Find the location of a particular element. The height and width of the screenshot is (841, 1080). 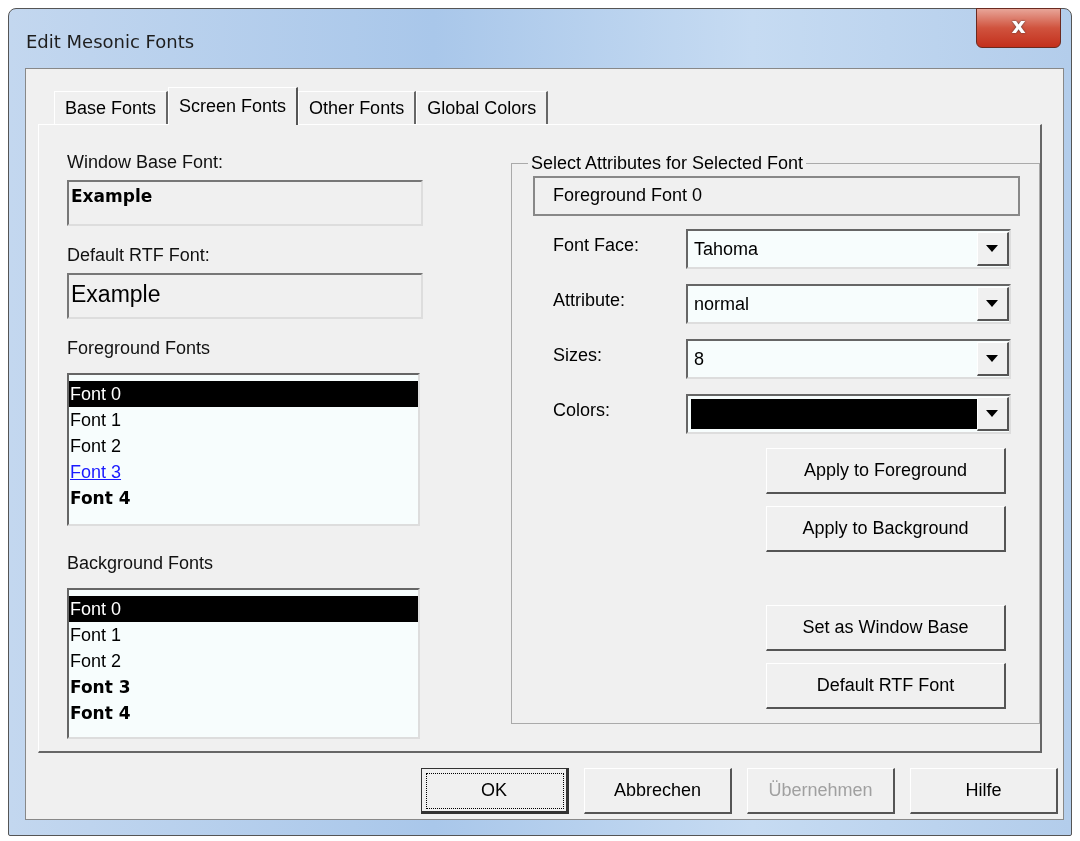

list-label: Background Fonts is located at coordinates (141, 563).